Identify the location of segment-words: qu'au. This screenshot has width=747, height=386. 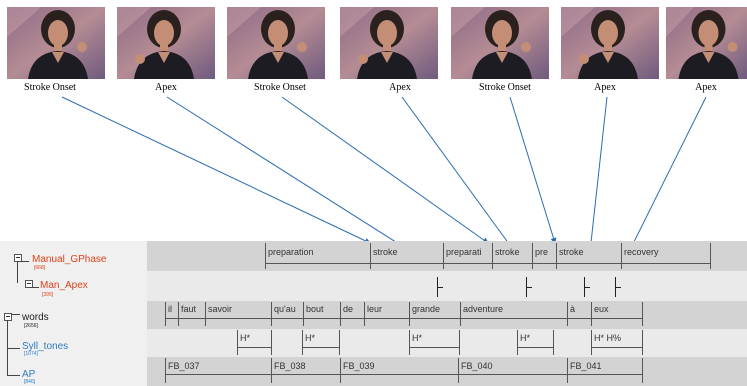
(283, 309).